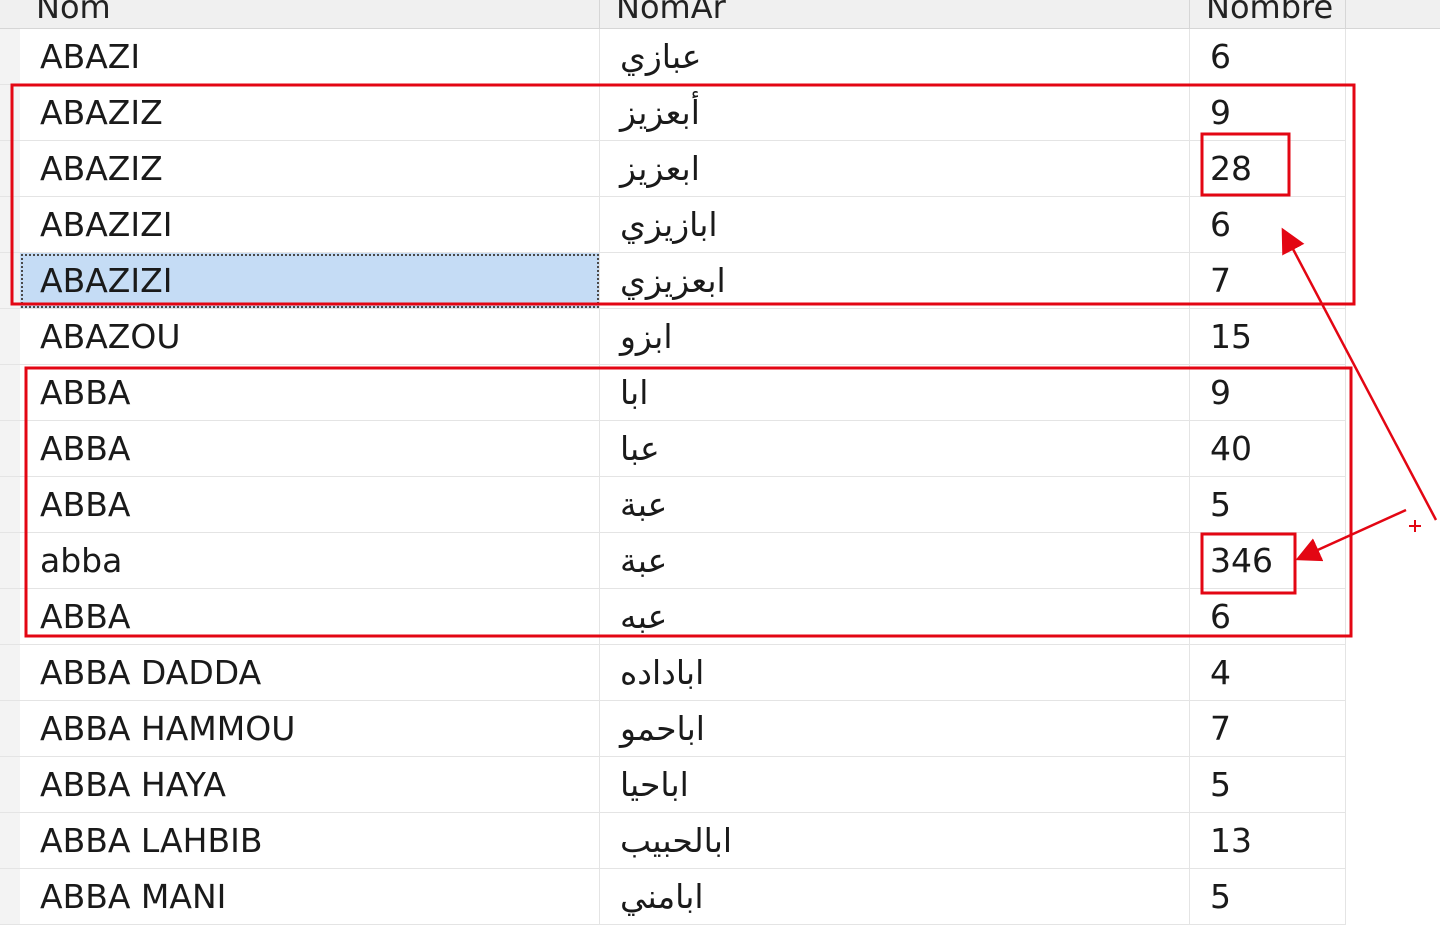 The height and width of the screenshot is (925, 1440). Describe the element at coordinates (310, 785) in the screenshot. I see `cell-nom: ABBA HAYA` at that location.